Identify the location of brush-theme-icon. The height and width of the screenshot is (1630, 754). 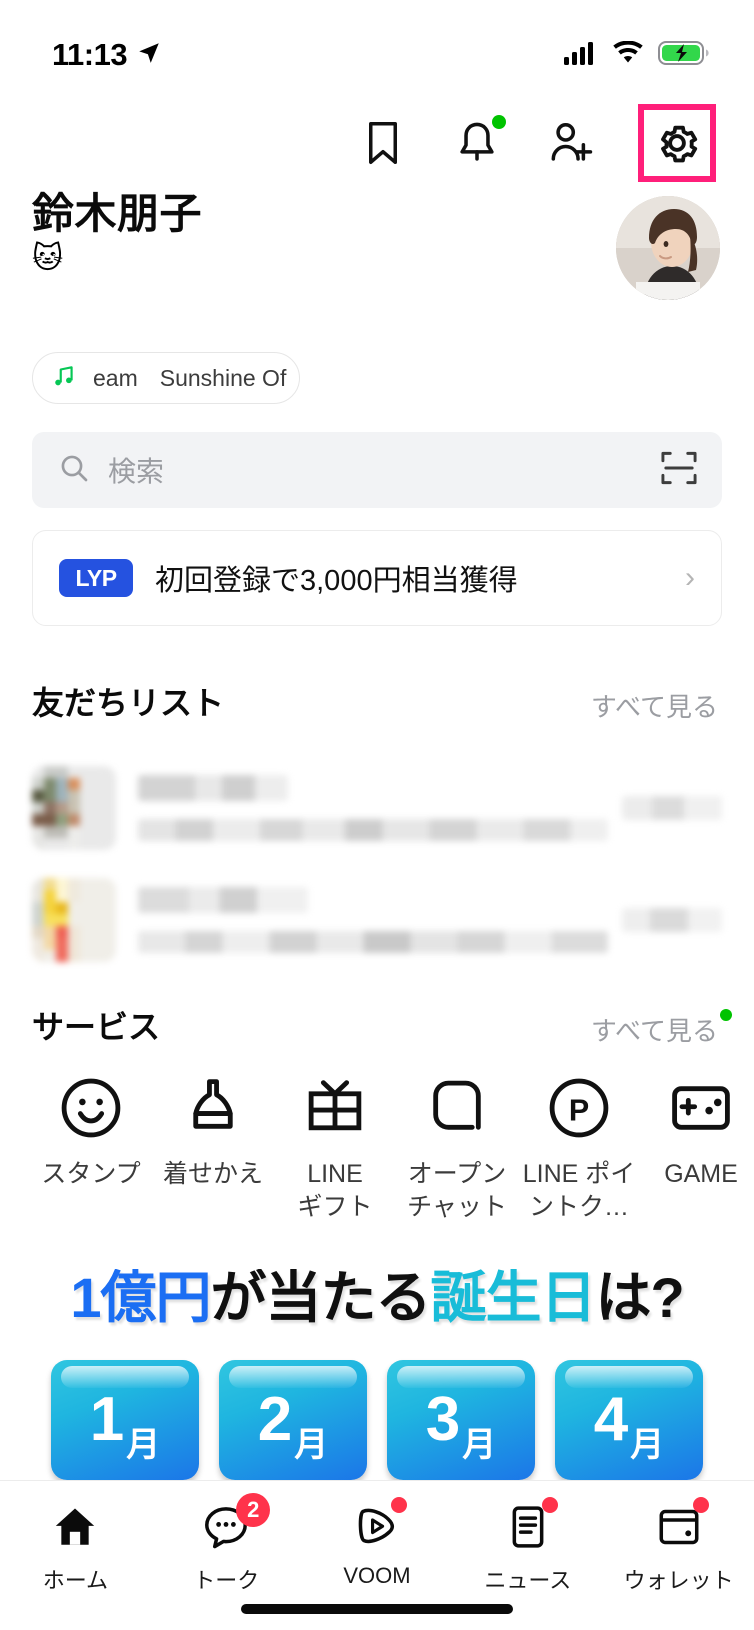
(213, 1108).